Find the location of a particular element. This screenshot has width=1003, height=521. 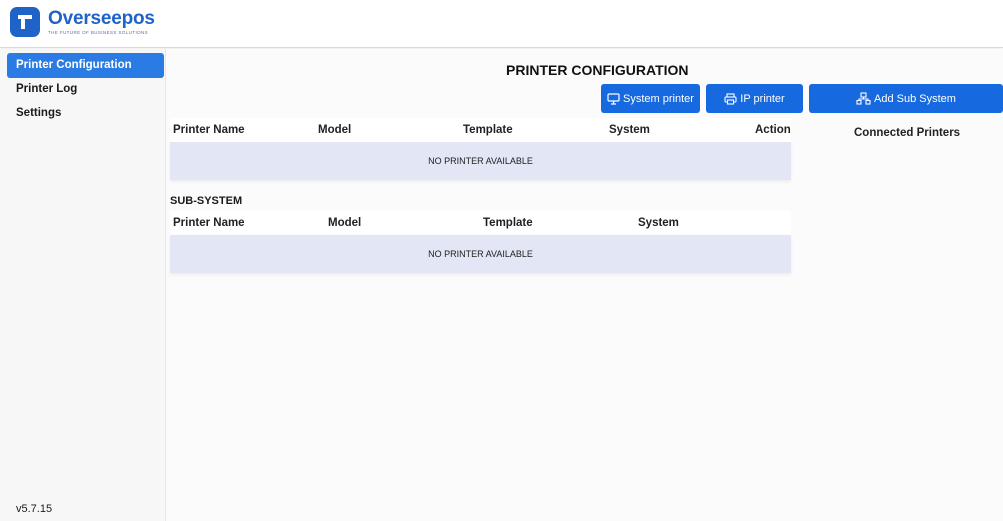

printer-icon is located at coordinates (730, 98).